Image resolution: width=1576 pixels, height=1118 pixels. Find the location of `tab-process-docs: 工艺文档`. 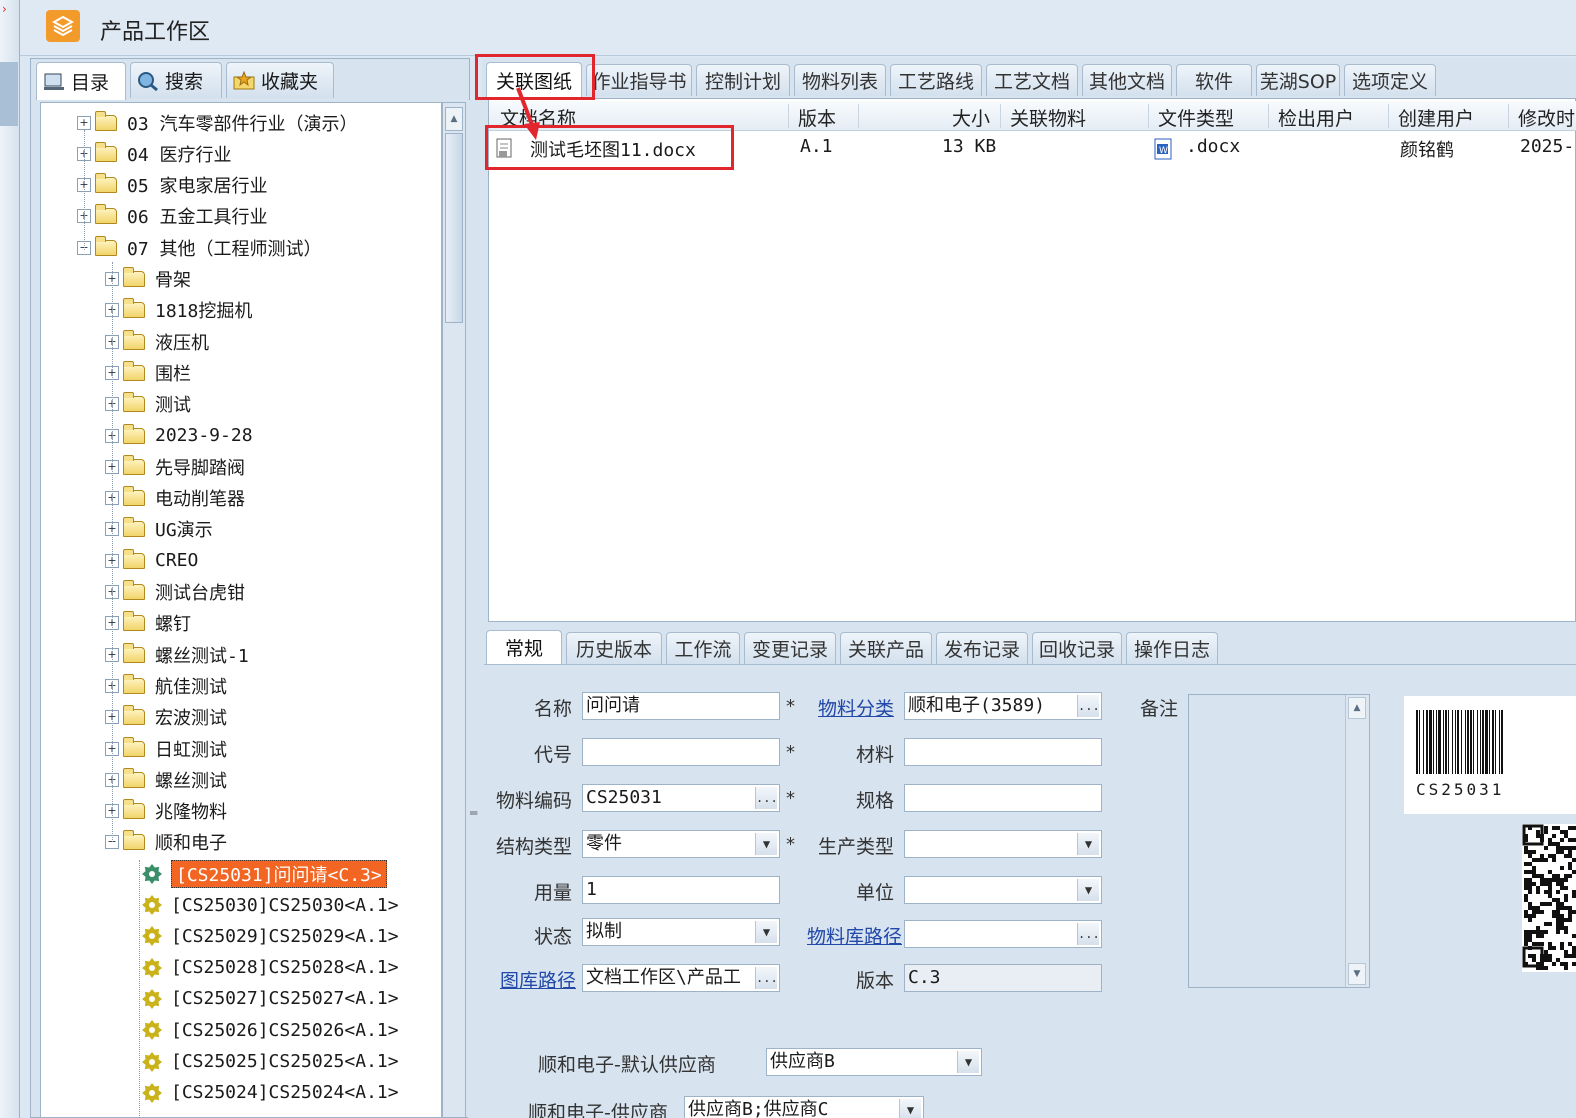

tab-process-docs: 工艺文档 is located at coordinates (1032, 80).